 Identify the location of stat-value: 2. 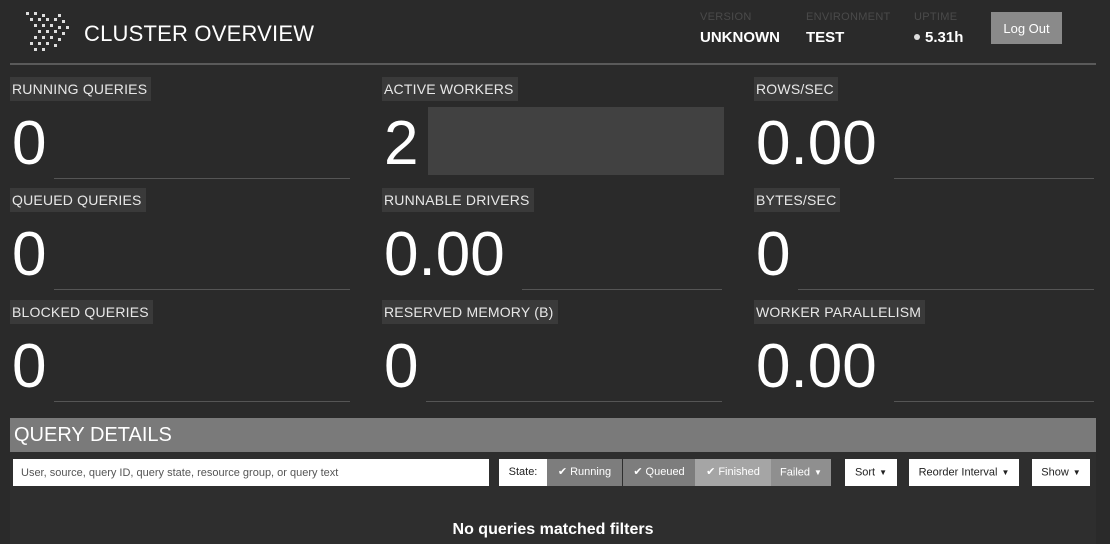
(401, 143).